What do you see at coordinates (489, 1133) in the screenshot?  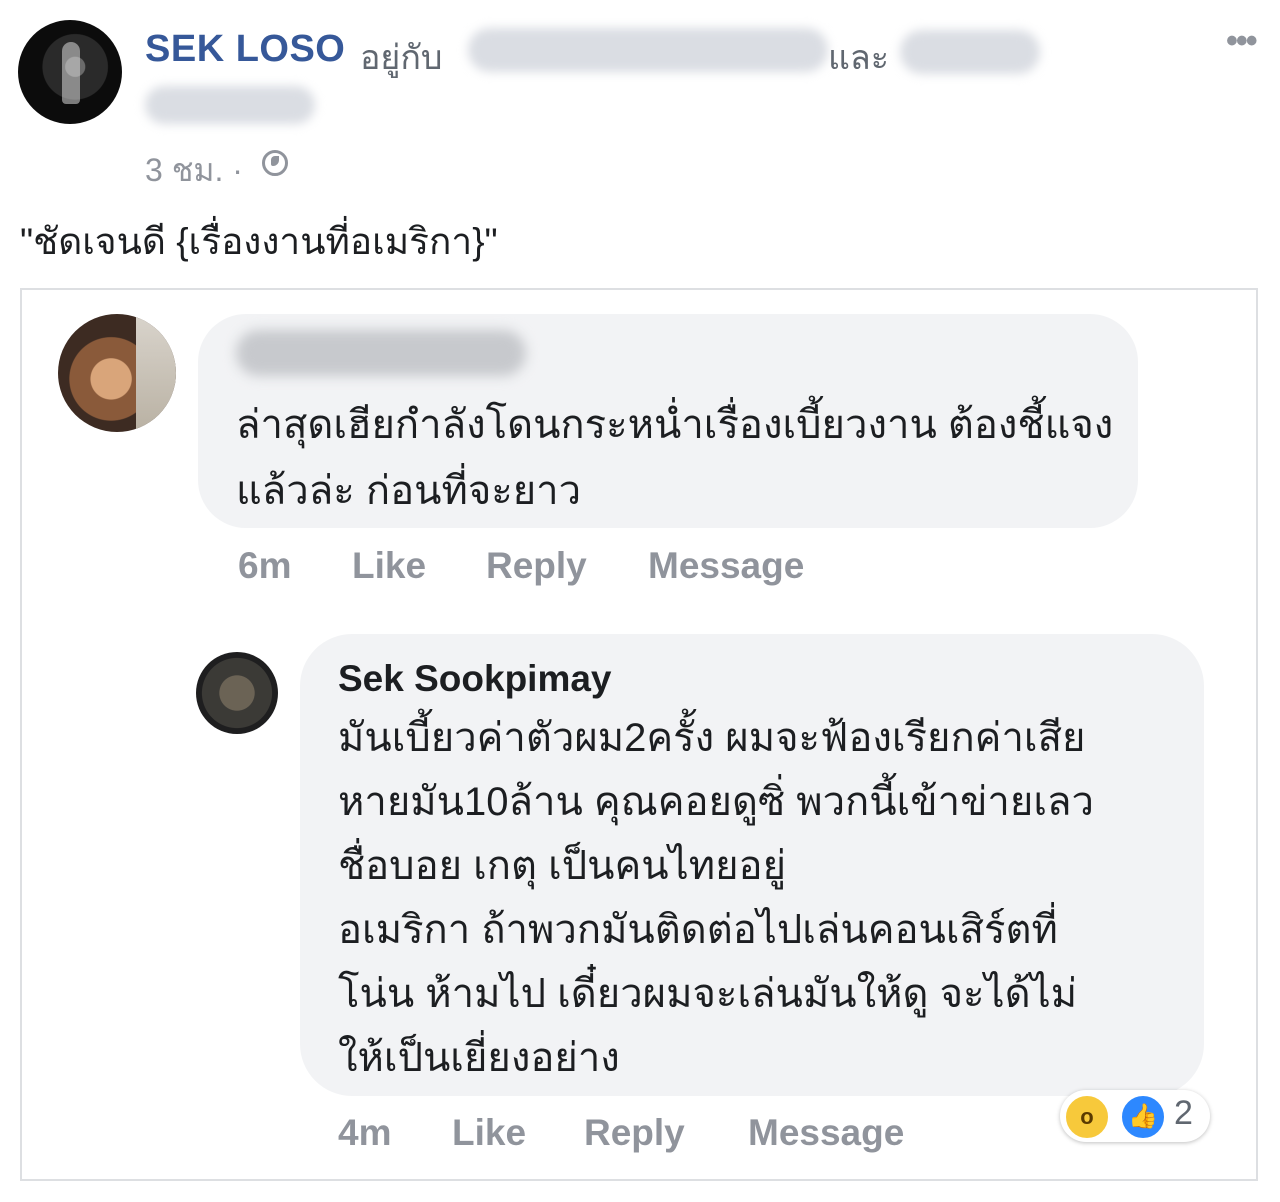 I see `reply-like-button: Like` at bounding box center [489, 1133].